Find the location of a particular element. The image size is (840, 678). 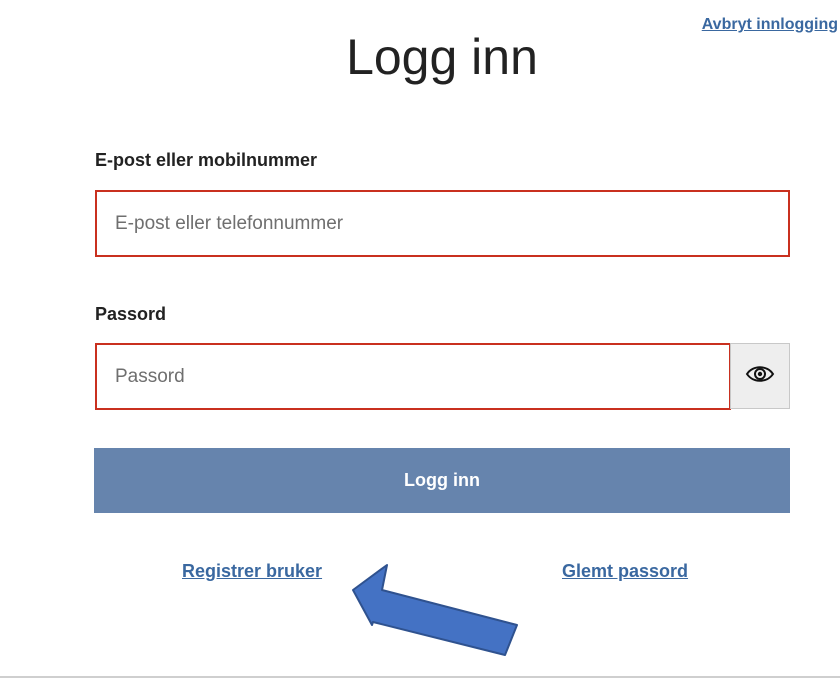

annotation-arrow-icon is located at coordinates (435, 610).